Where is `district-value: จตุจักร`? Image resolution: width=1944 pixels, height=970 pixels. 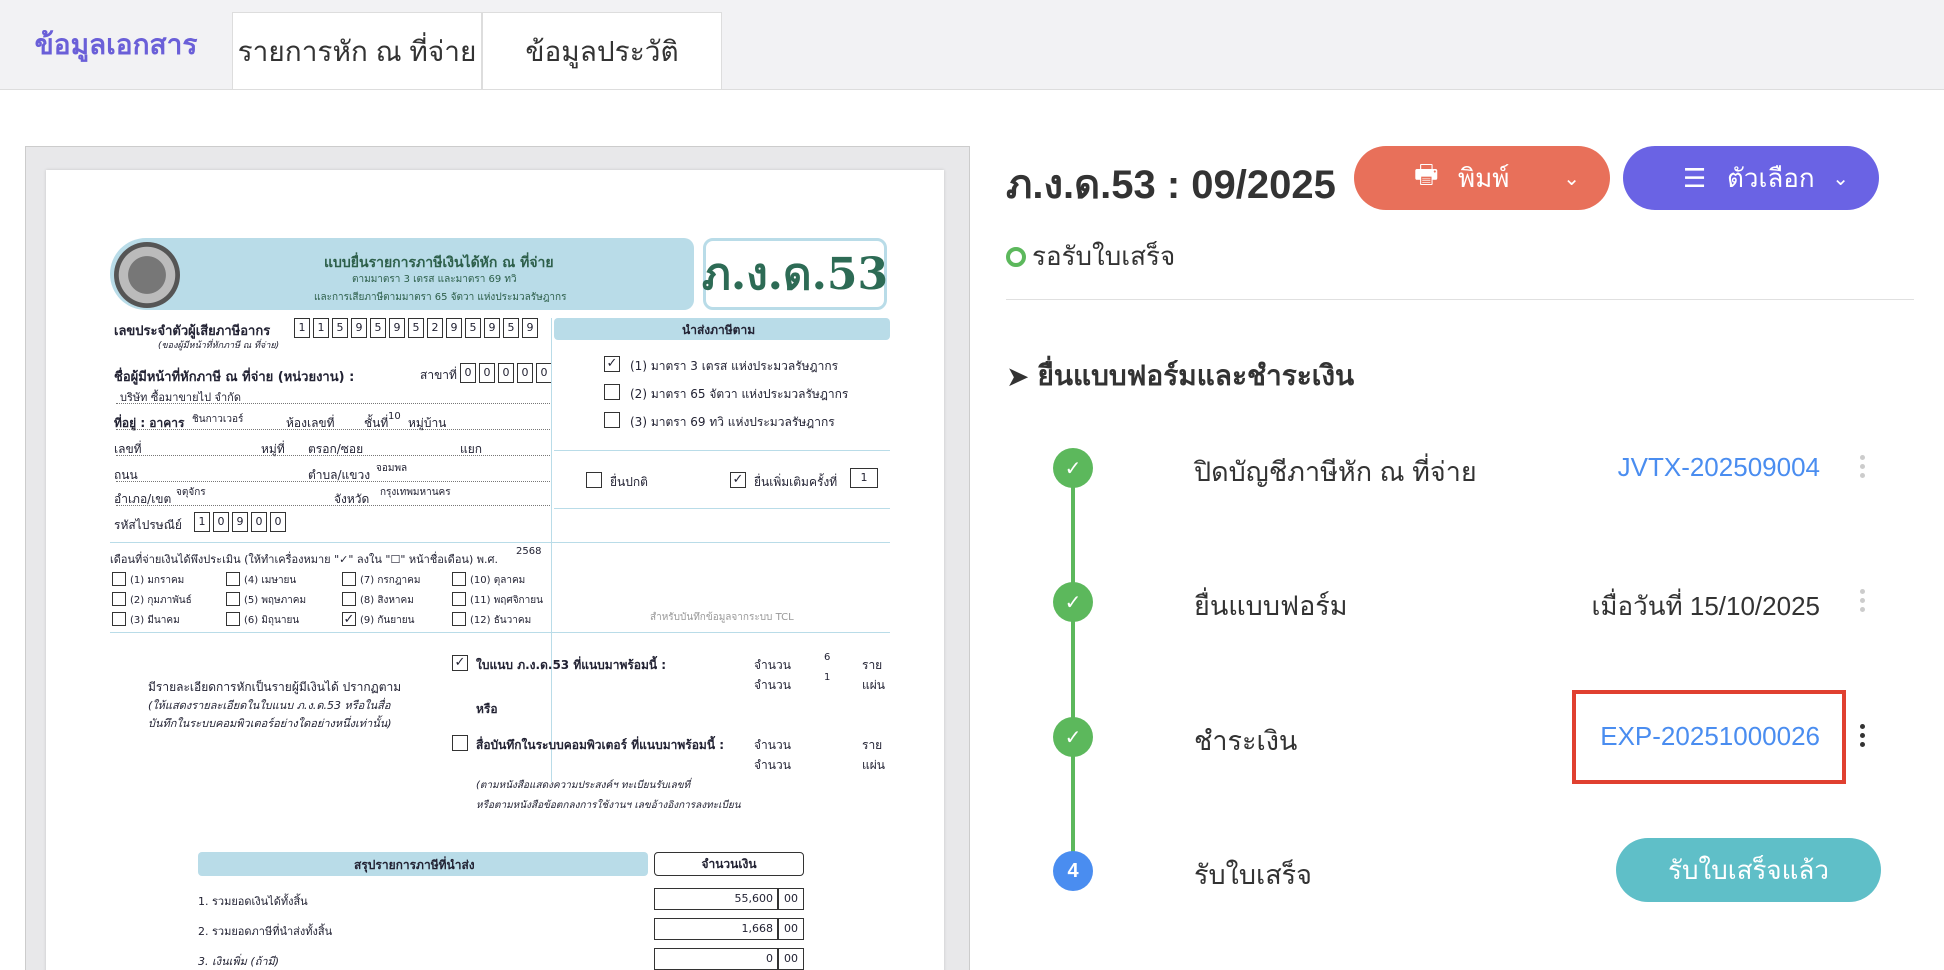
district-value: จตุจักร is located at coordinates (191, 492).